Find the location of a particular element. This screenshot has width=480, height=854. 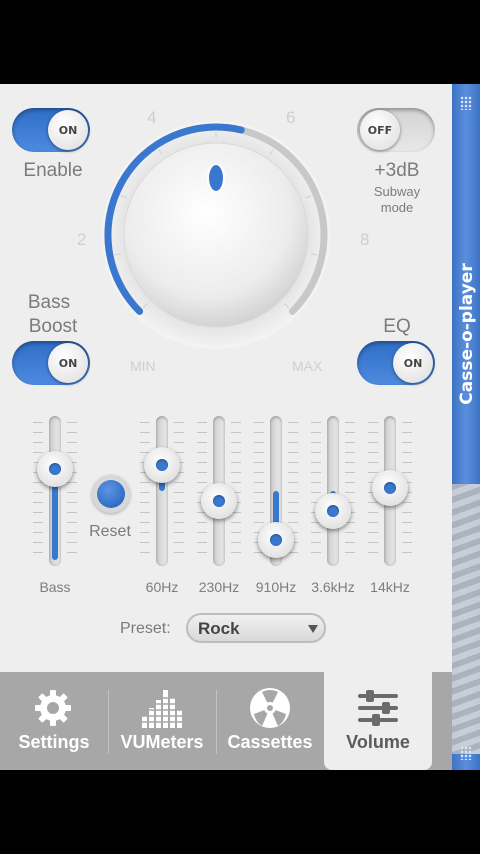

reset-button-dot is located at coordinates (111, 494).